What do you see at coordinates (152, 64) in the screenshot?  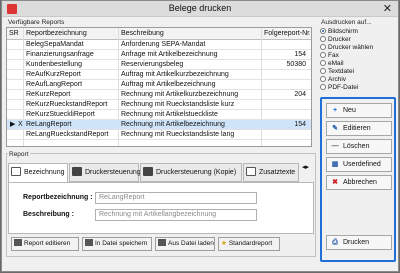 I see `row-desc: Reservierungsbeleg` at bounding box center [152, 64].